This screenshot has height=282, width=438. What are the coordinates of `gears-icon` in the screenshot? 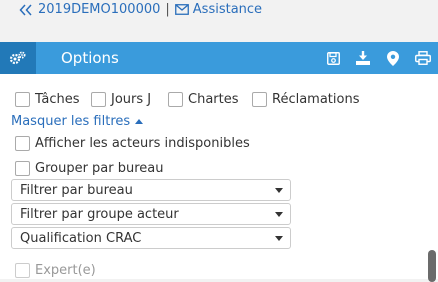 It's located at (17, 58).